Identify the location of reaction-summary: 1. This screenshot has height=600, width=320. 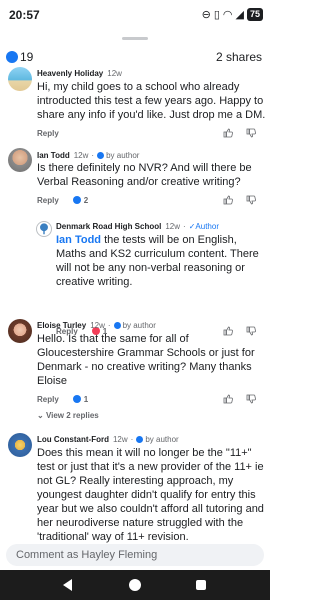
(80, 399).